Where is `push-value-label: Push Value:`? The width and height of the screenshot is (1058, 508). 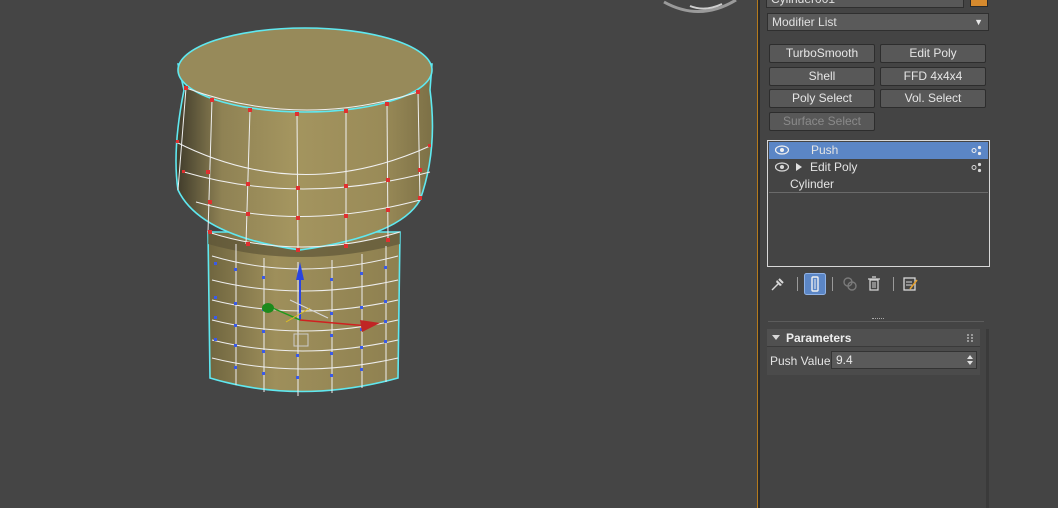 push-value-label: Push Value: is located at coordinates (802, 361).